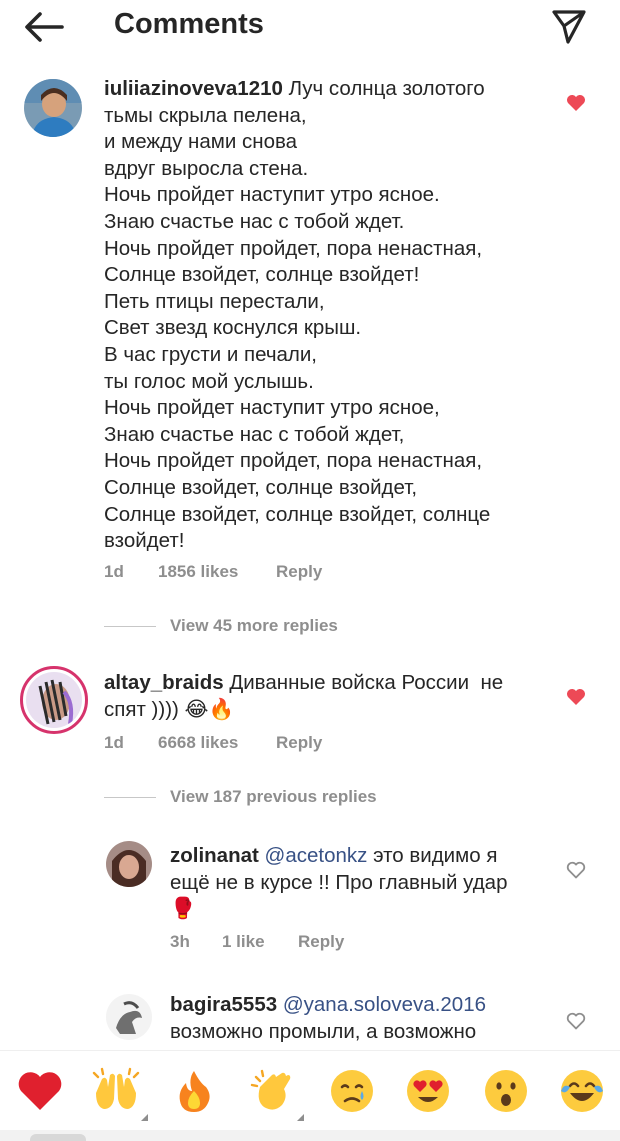  I want to click on comment-username: iuliiazinoveva1210, so click(193, 88).